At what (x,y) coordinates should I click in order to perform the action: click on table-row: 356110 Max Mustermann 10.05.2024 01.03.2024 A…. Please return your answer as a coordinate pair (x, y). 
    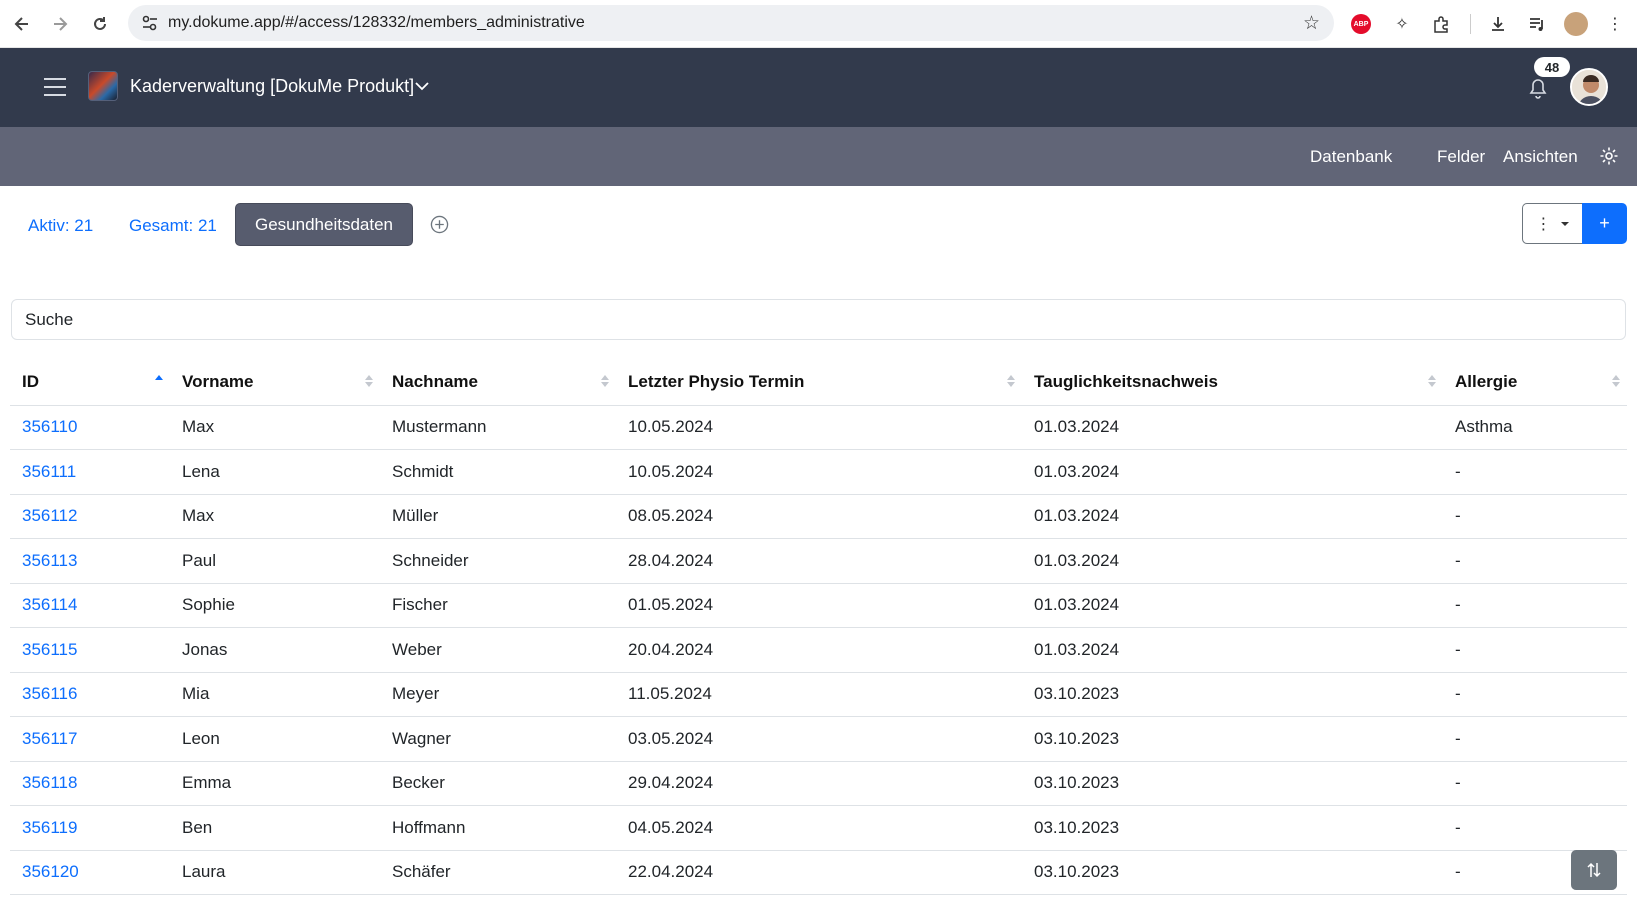
    Looking at the image, I should click on (818, 427).